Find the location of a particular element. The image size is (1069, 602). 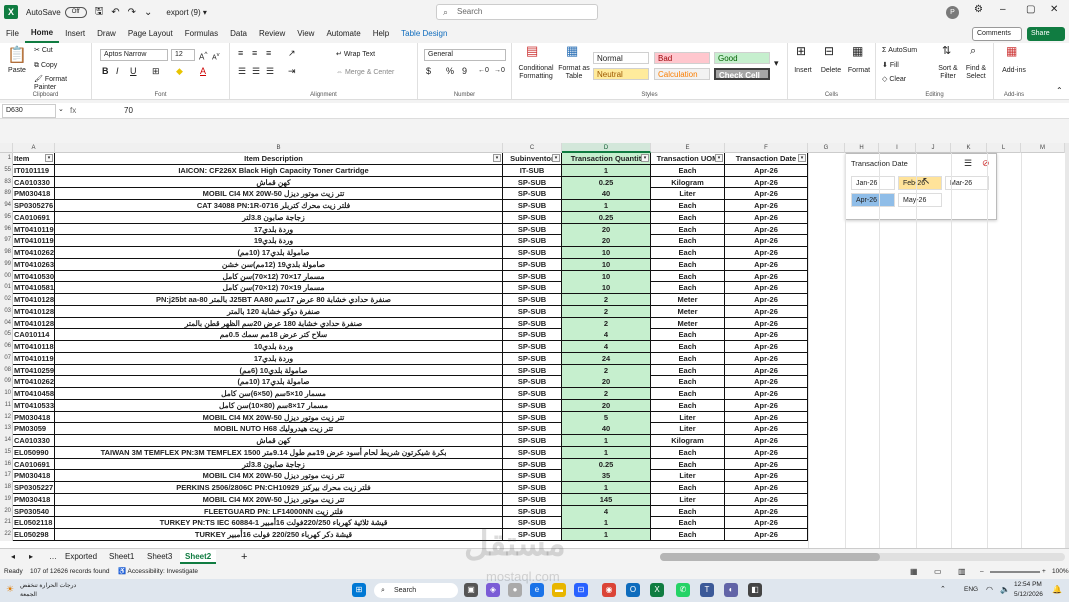

cell-a: MT04101189 is located at coordinates (34, 346).